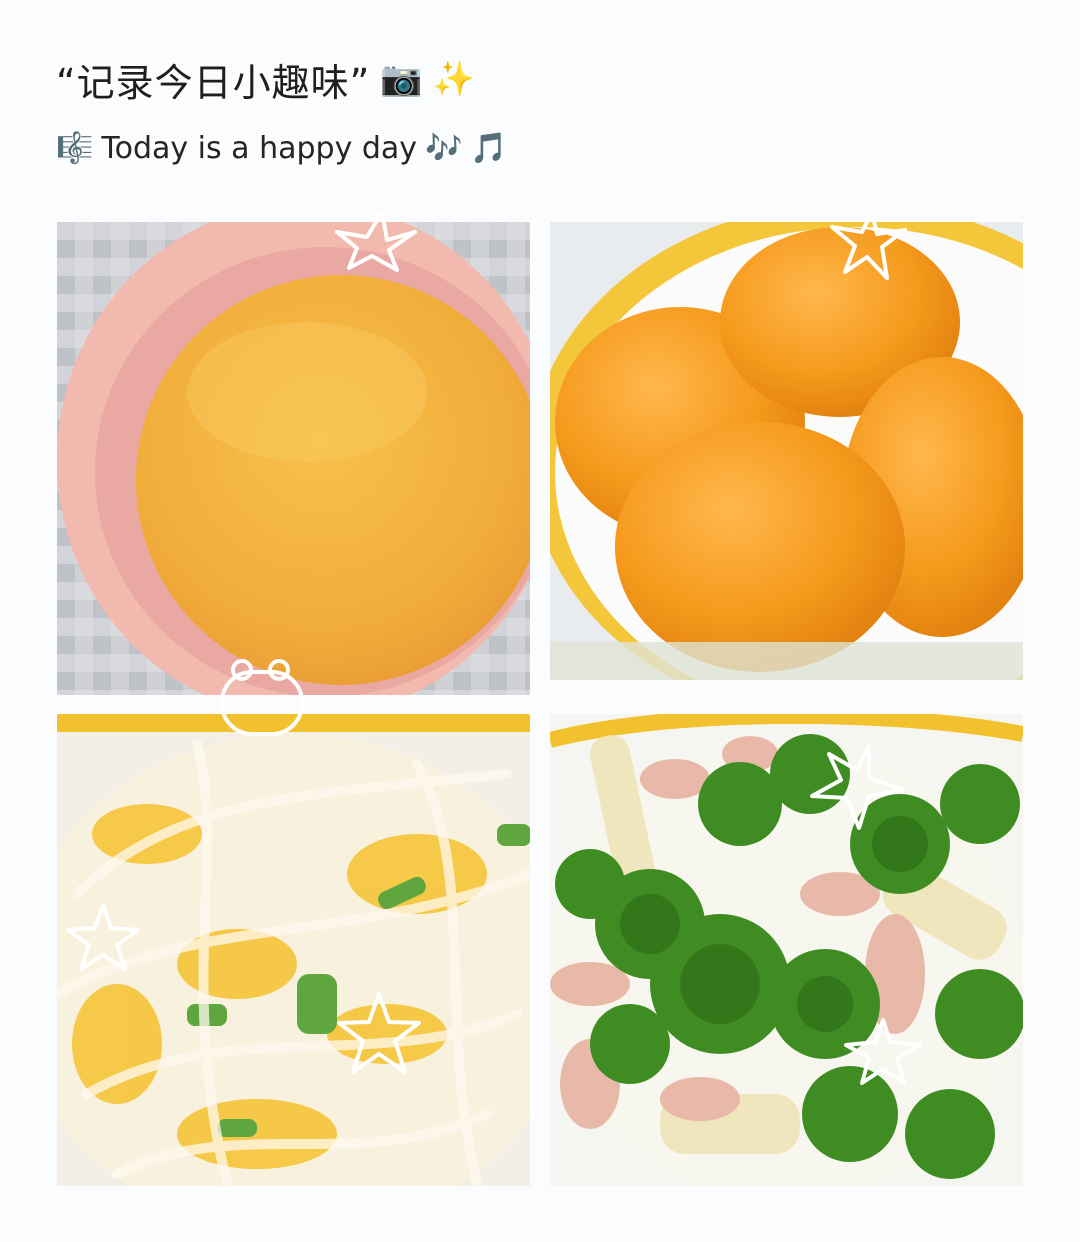 The height and width of the screenshot is (1242, 1080). I want to click on musical-score-icon: 🎼, so click(75, 148).